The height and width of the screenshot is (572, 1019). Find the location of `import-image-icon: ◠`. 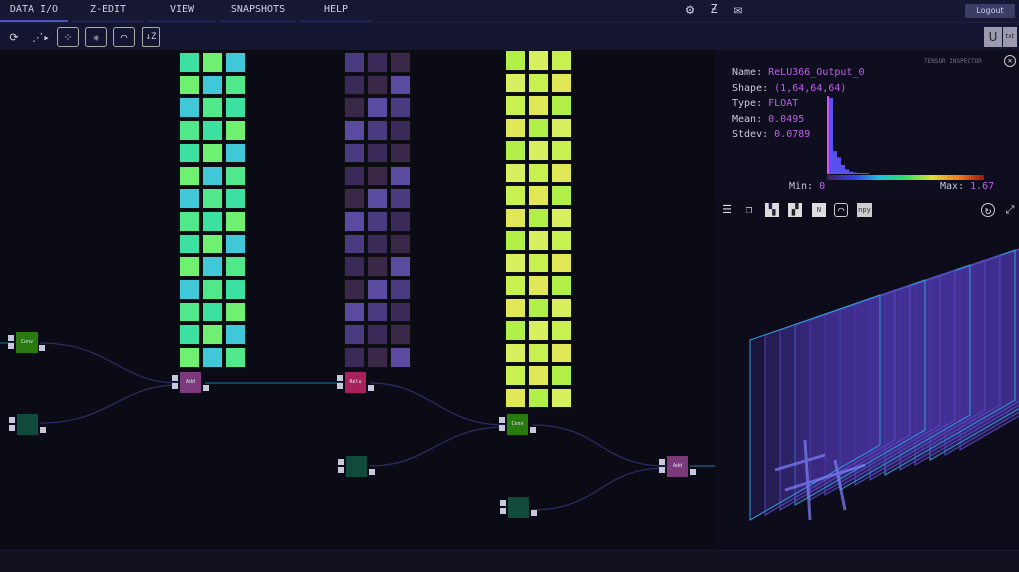

import-image-icon: ◠ is located at coordinates (124, 37).